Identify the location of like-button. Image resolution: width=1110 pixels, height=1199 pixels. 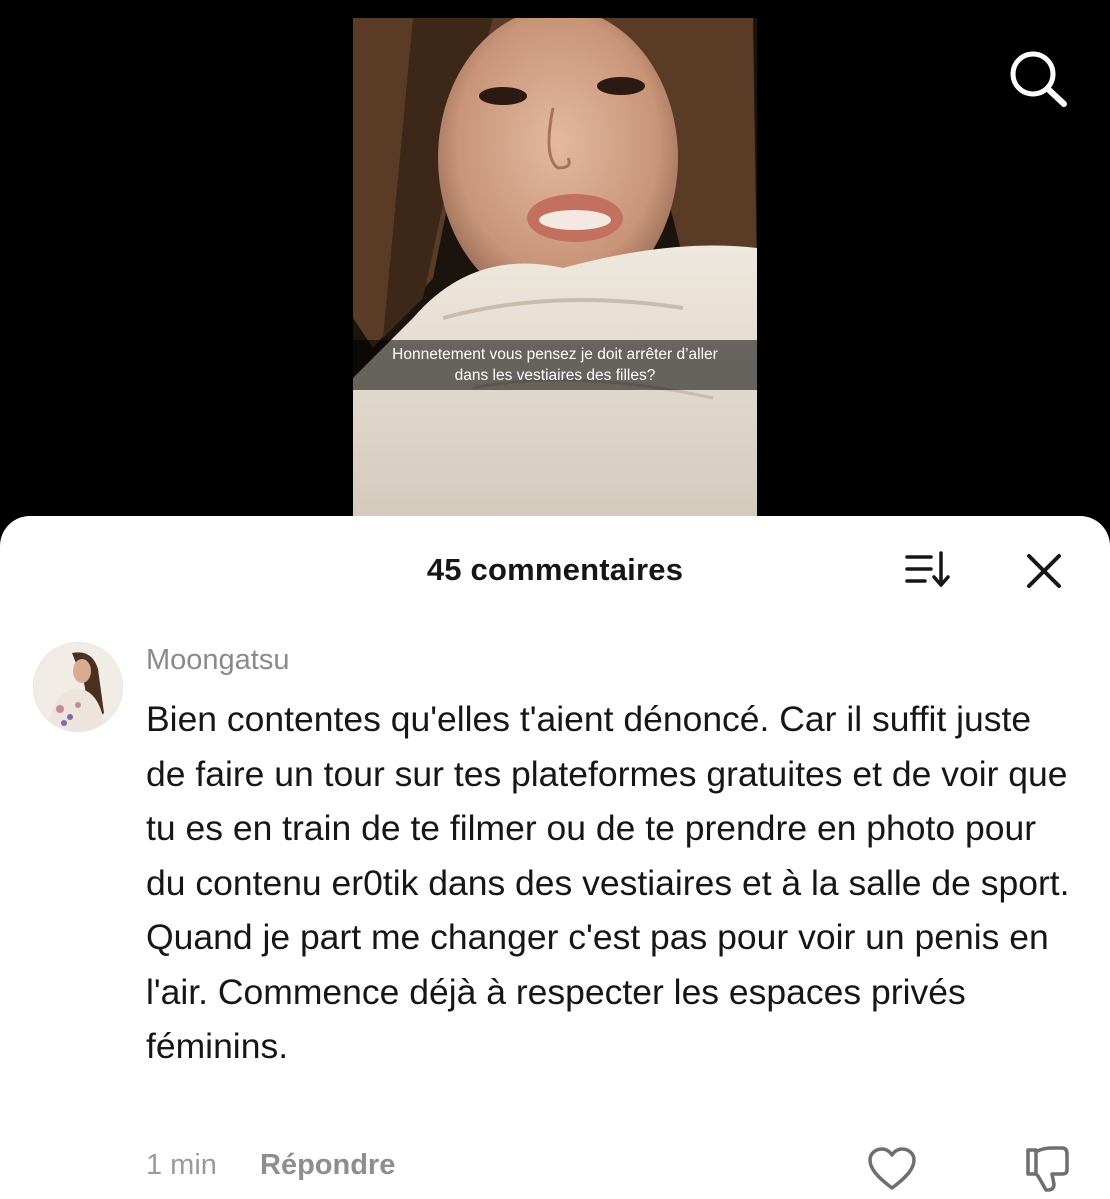
(892, 1169).